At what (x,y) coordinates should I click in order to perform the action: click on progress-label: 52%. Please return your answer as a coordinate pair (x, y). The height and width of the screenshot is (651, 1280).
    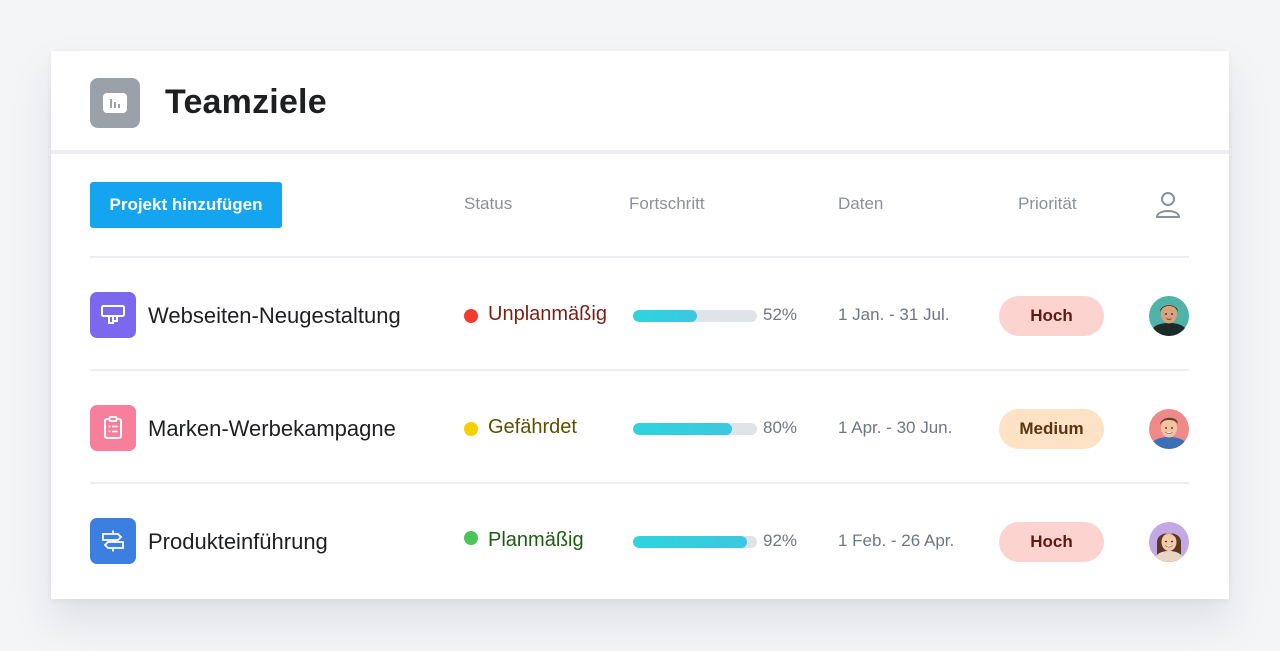
    Looking at the image, I should click on (780, 314).